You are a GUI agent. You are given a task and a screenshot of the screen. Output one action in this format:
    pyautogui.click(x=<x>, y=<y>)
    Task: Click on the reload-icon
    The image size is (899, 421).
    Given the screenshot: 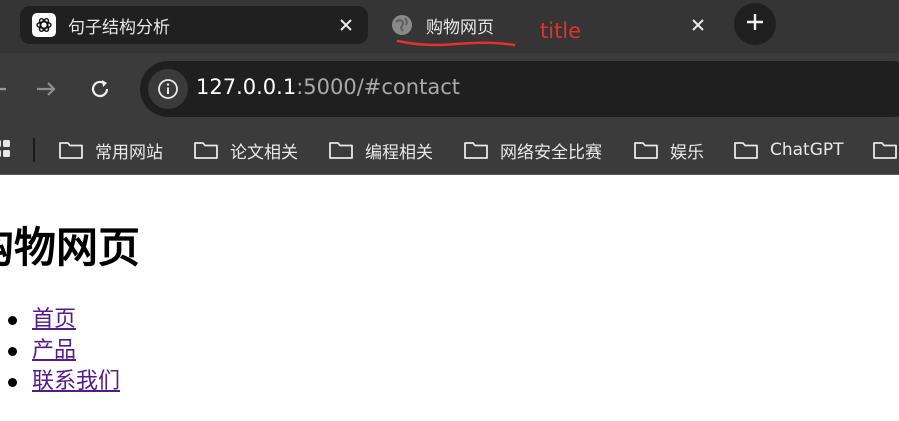 What is the action you would take?
    pyautogui.click(x=100, y=89)
    